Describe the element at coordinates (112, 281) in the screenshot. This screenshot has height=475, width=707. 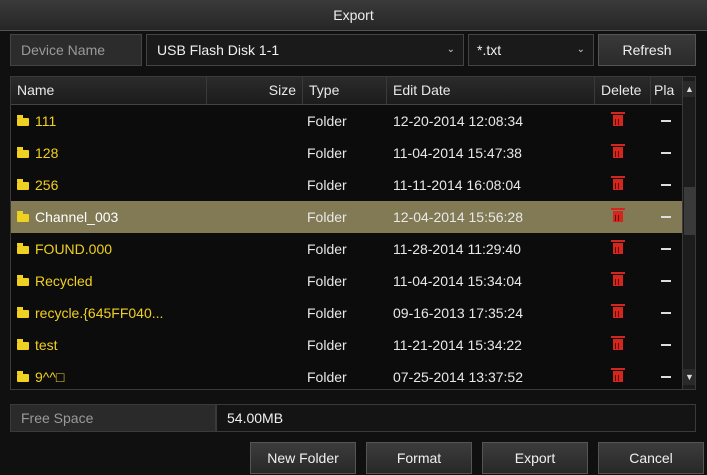
I see `file-name-cell: Recycled` at that location.